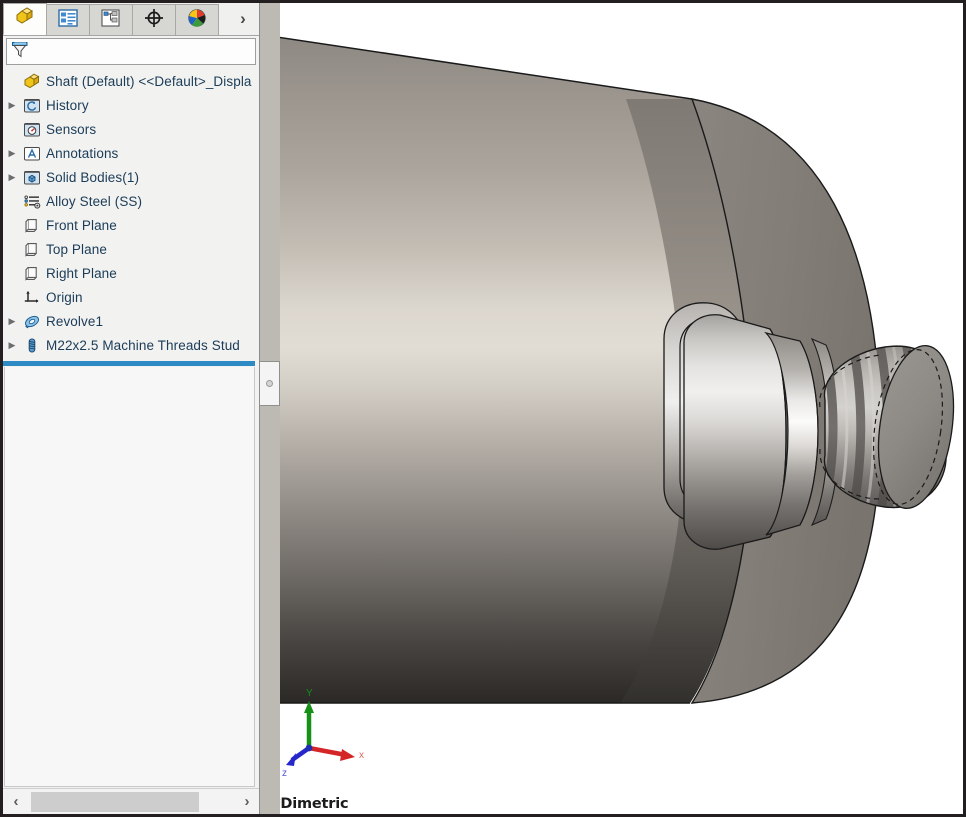  I want to click on splitter-grip-dot, so click(269, 383).